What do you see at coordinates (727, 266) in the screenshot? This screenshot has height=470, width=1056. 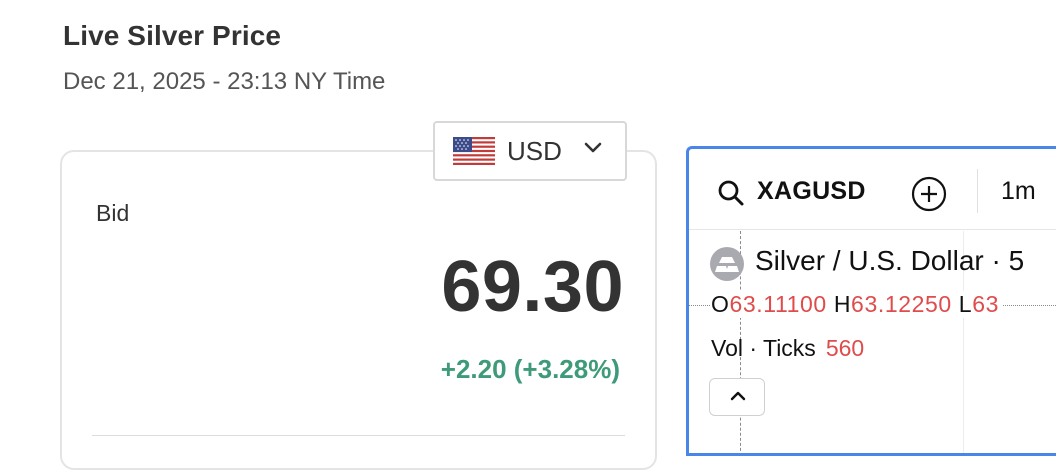 I see `silver-bars-icon` at bounding box center [727, 266].